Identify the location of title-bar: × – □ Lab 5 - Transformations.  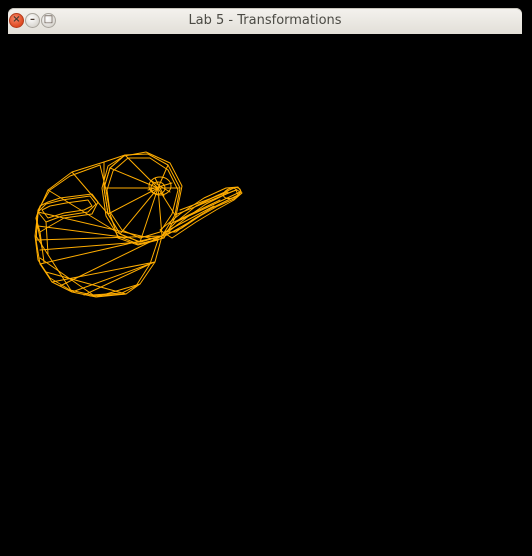
(265, 21).